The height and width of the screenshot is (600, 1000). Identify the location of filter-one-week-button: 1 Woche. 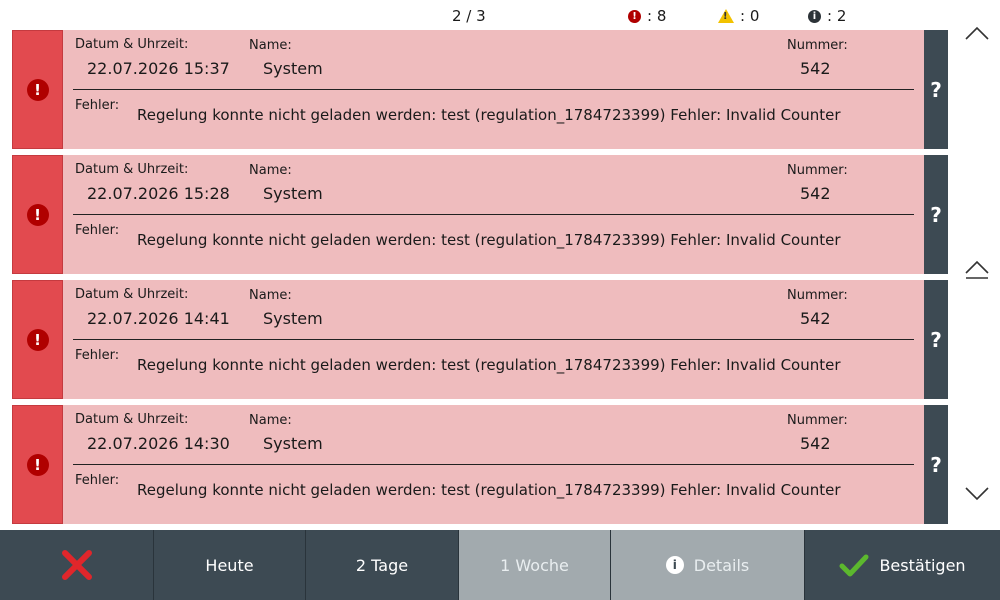
(535, 565).